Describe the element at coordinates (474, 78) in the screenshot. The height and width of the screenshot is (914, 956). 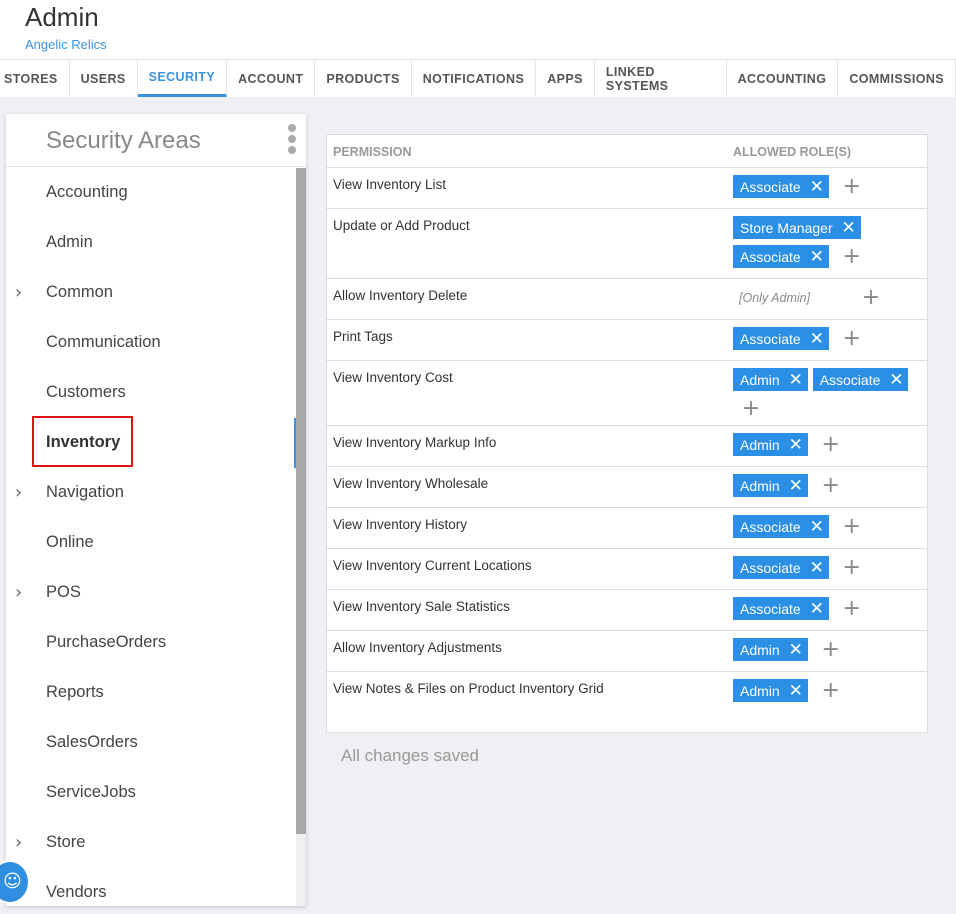
I see `tab-notifications: NOTIFICATIONS` at that location.